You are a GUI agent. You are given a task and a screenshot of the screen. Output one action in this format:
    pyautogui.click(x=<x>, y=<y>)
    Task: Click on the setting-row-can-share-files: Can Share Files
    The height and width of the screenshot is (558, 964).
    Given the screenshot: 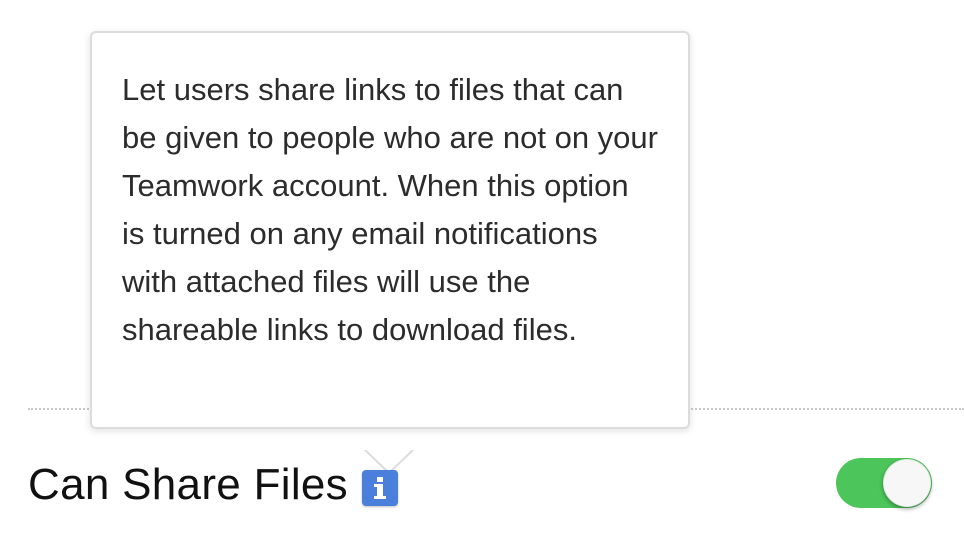 What is the action you would take?
    pyautogui.click(x=213, y=485)
    